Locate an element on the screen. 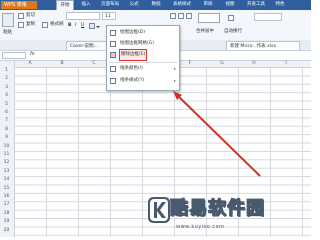 Image resolution: width=320 pixels, height=240 pixels. row-number: 15 is located at coordinates (6, 189).